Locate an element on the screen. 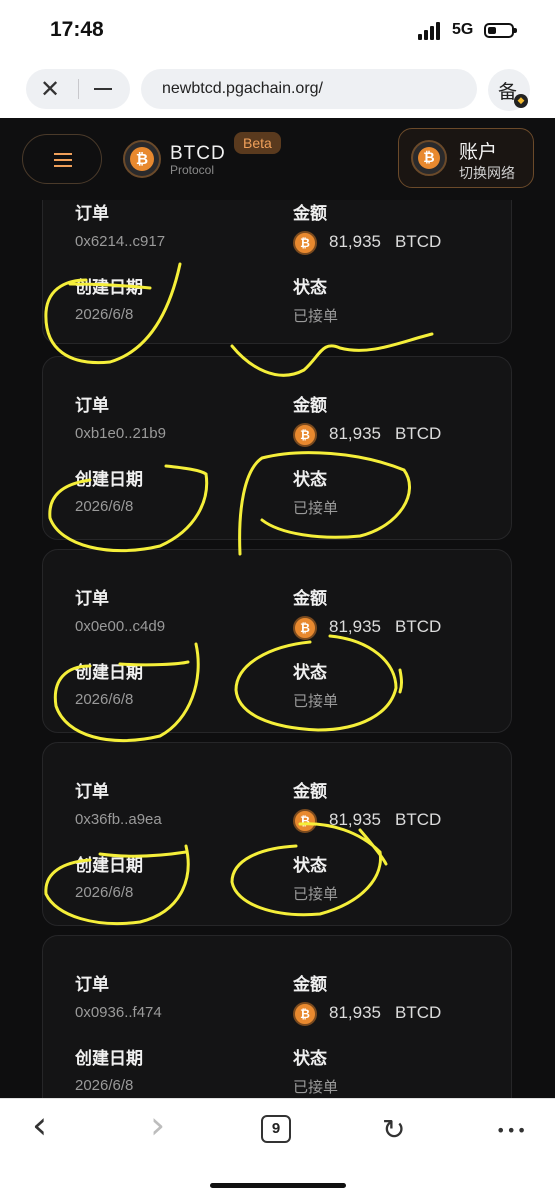 This screenshot has width=555, height=1201. binance-icon: ◆ is located at coordinates (521, 101).